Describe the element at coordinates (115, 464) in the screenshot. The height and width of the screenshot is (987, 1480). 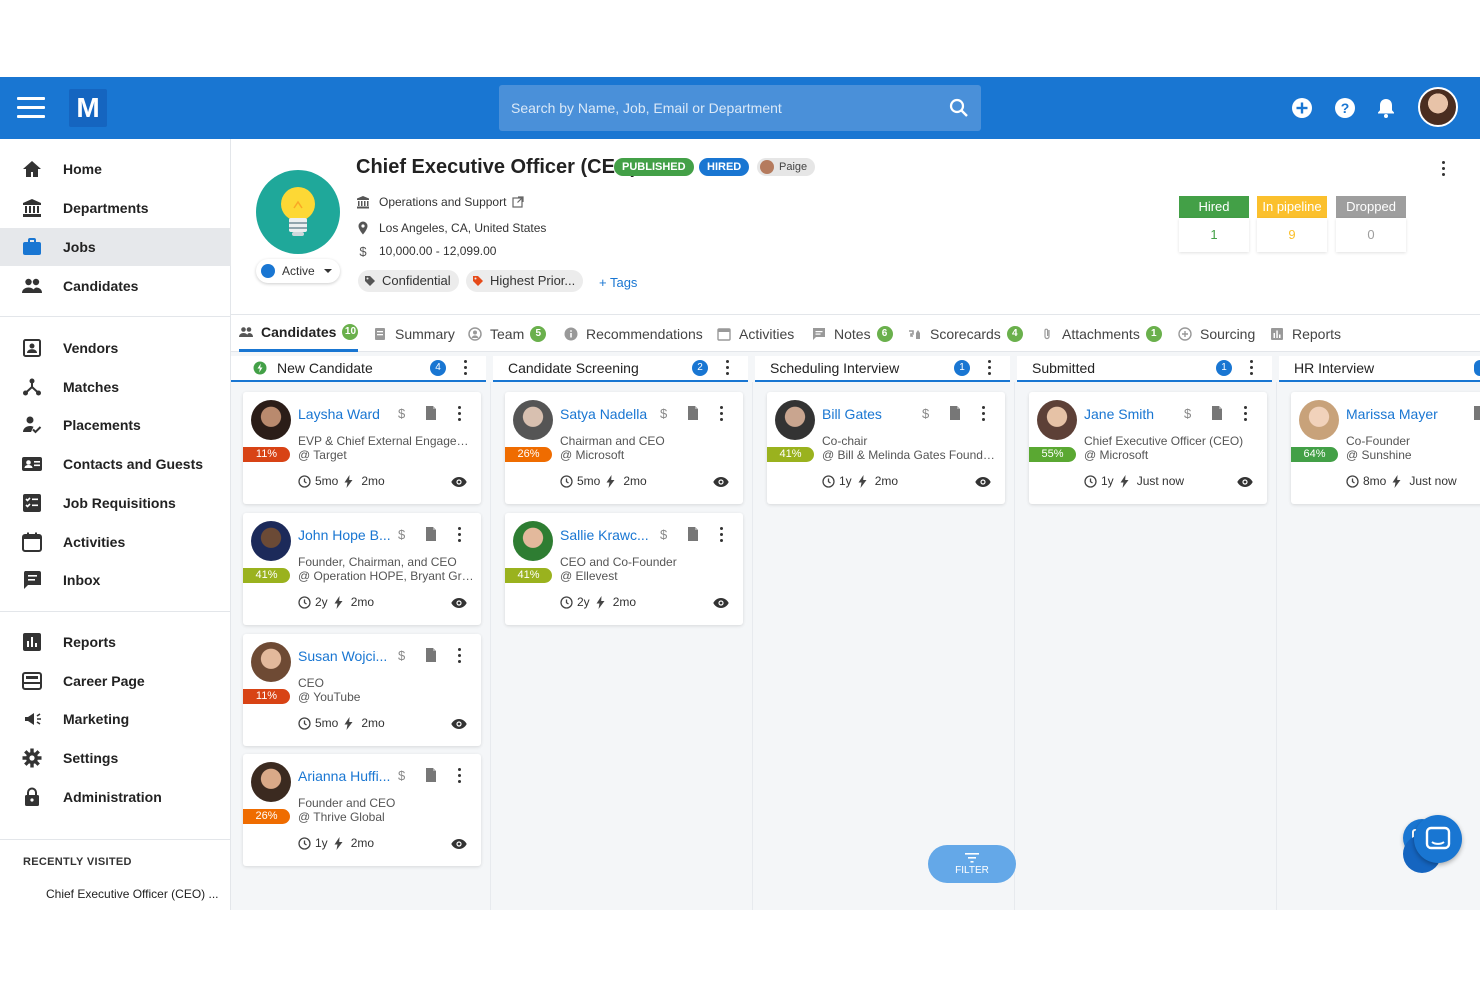
I see `sidebar-item-contacts: Contacts and Guests` at that location.